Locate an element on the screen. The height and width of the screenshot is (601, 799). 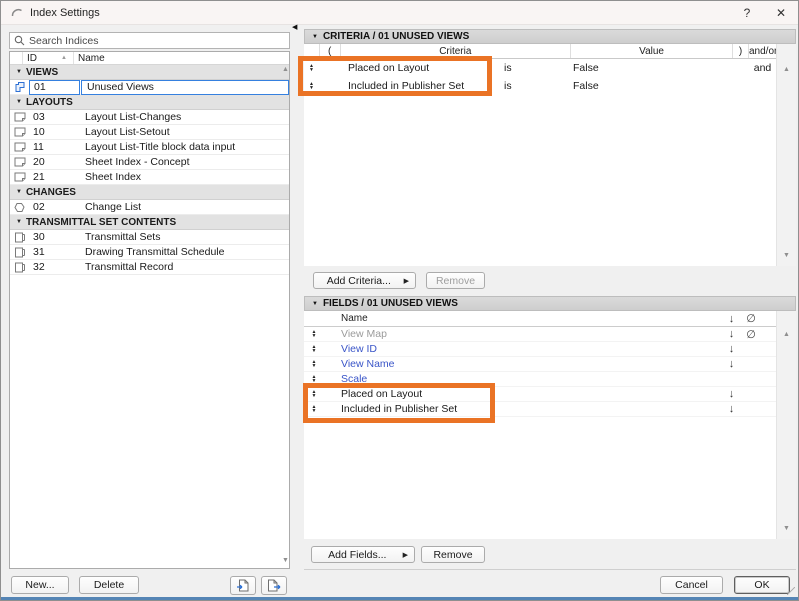
item-name: Layout List-Title block data input is located at coordinates (160, 147).